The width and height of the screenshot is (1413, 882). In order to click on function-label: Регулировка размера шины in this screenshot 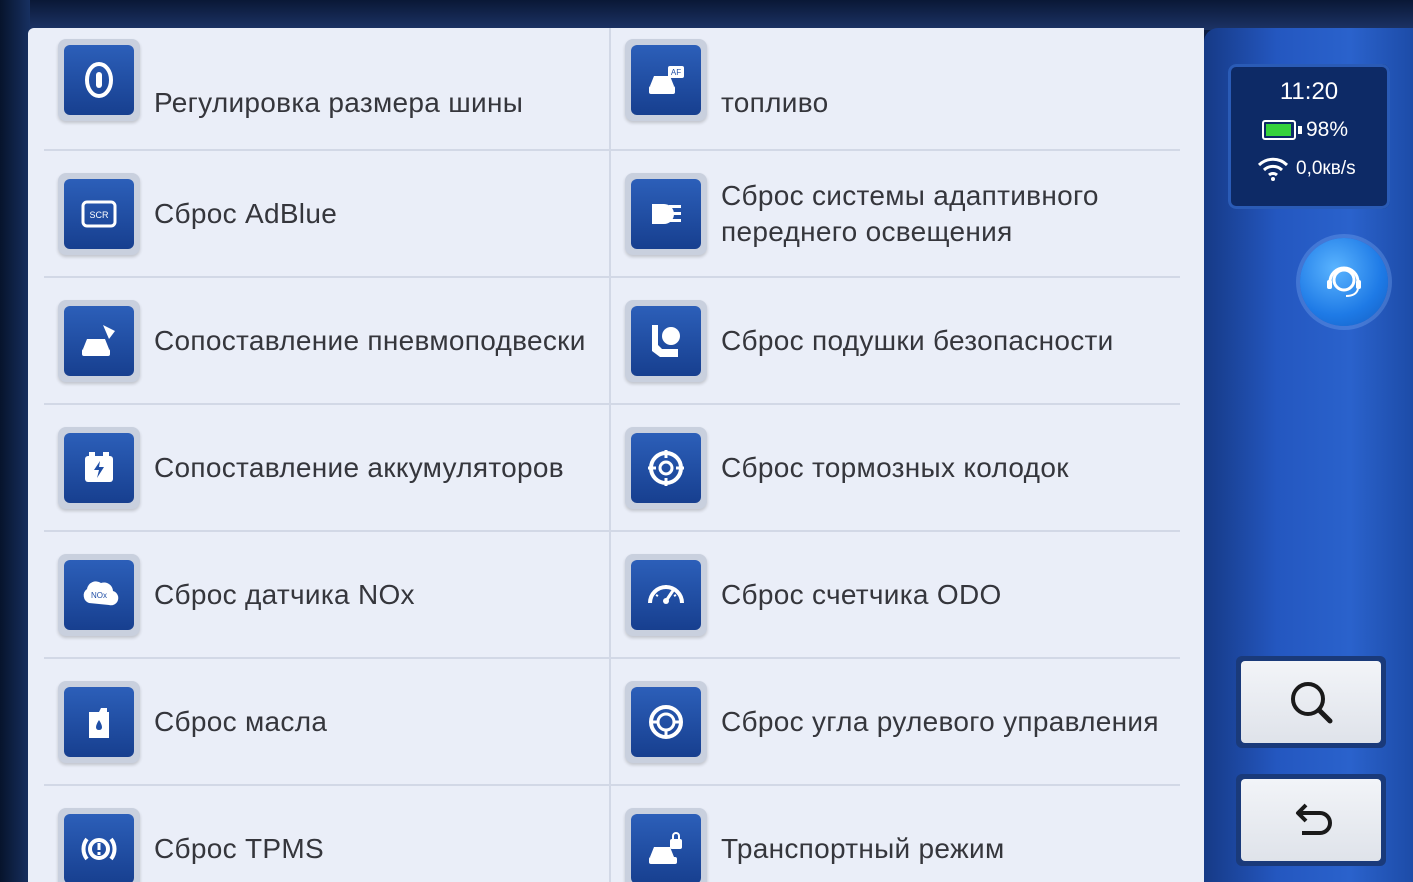, I will do `click(339, 102)`.